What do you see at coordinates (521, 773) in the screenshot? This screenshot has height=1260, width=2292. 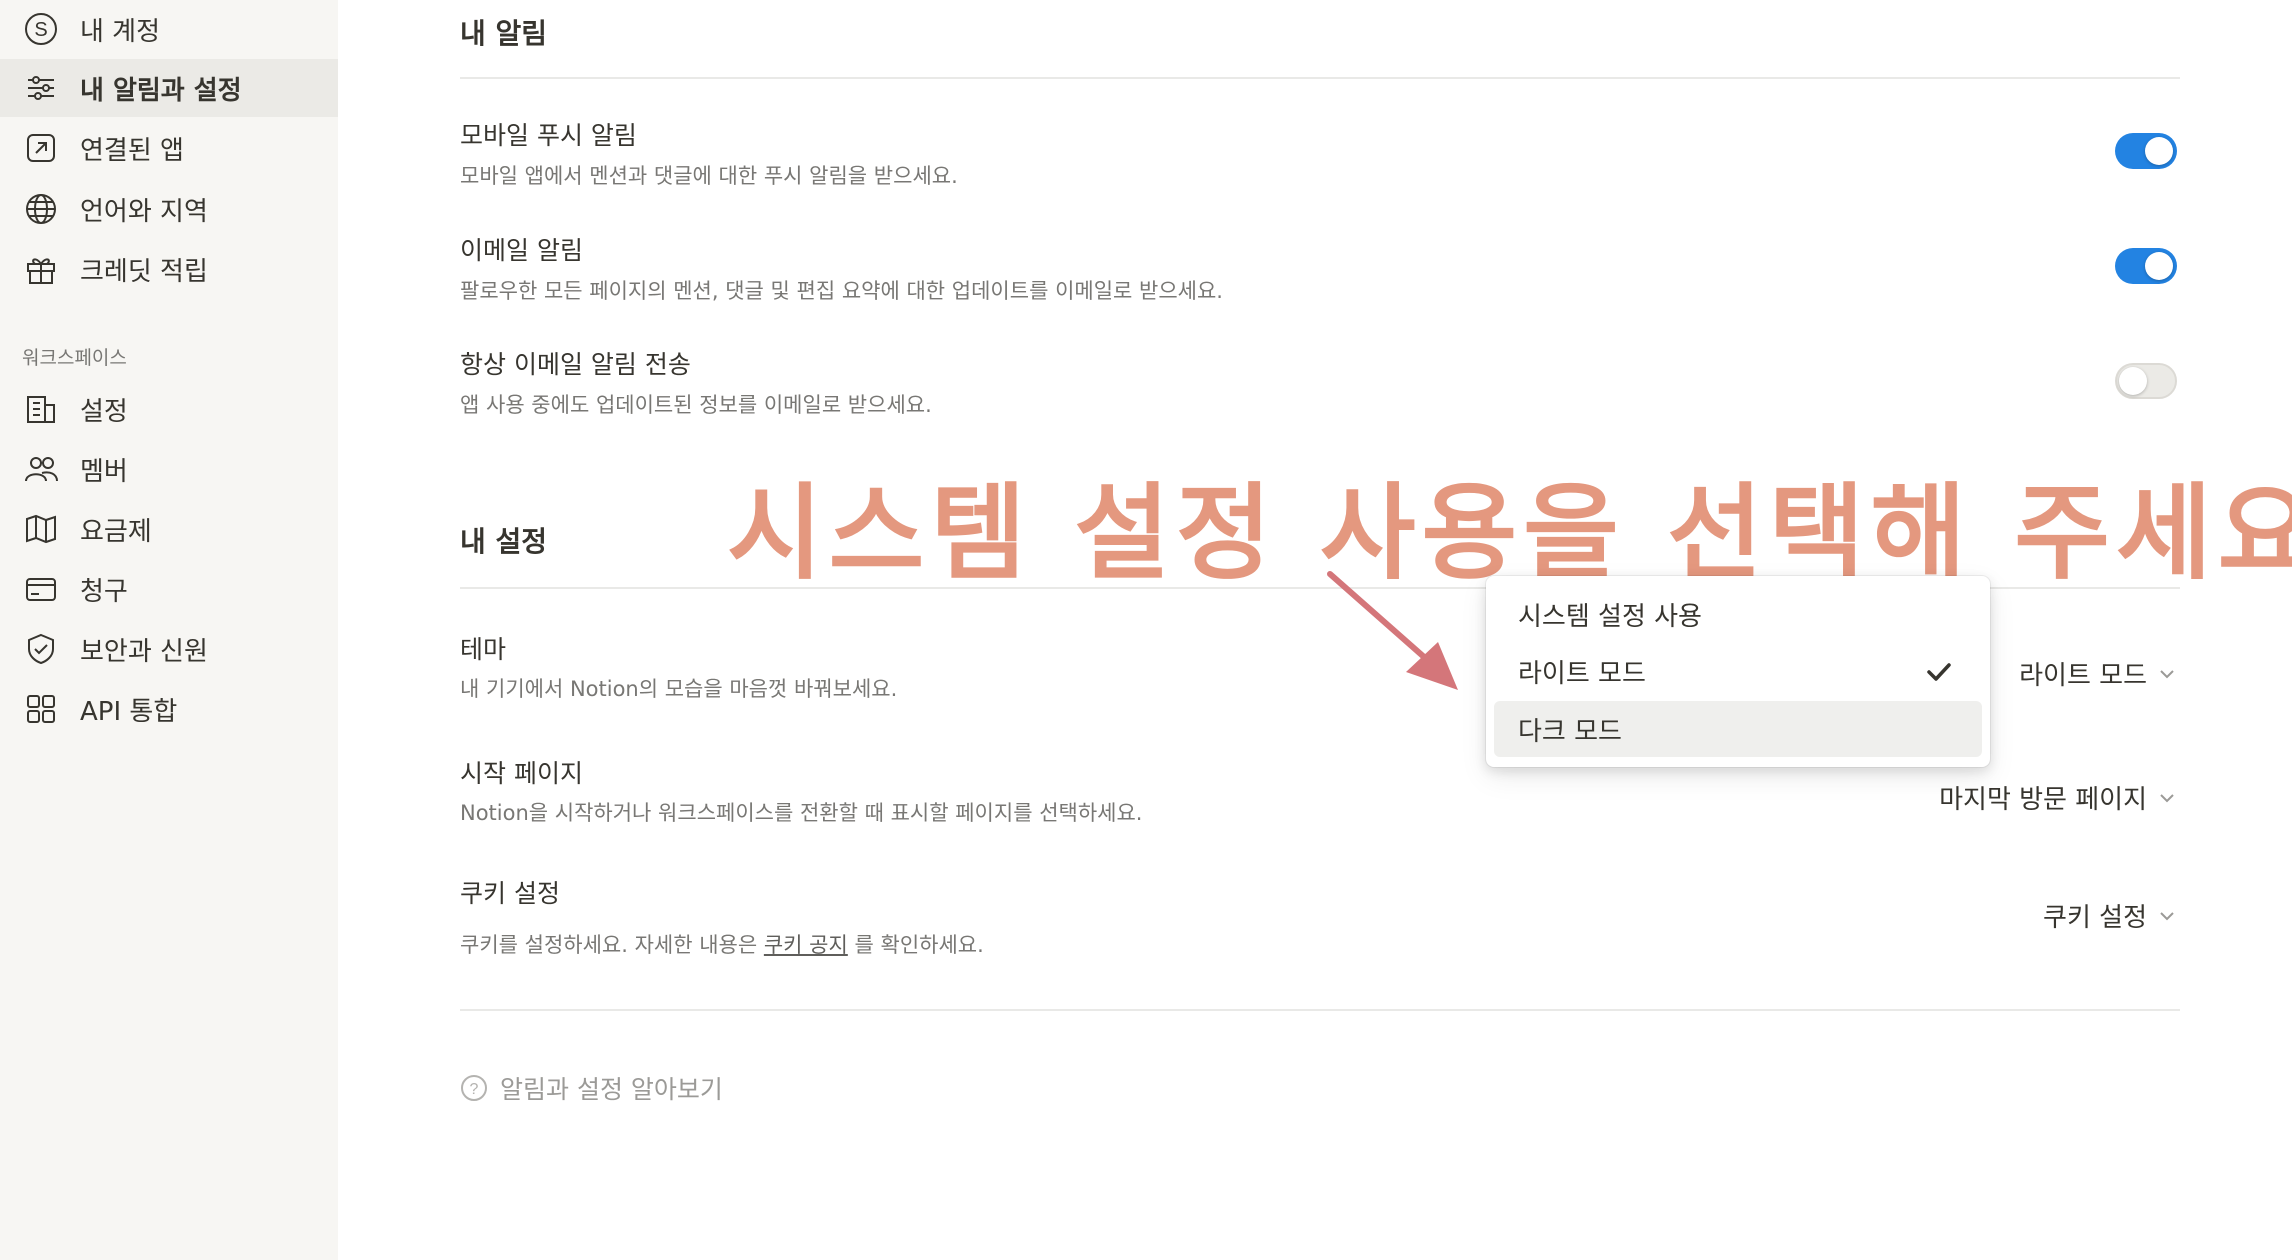 I see `start-page-title: 시작 페이지` at bounding box center [521, 773].